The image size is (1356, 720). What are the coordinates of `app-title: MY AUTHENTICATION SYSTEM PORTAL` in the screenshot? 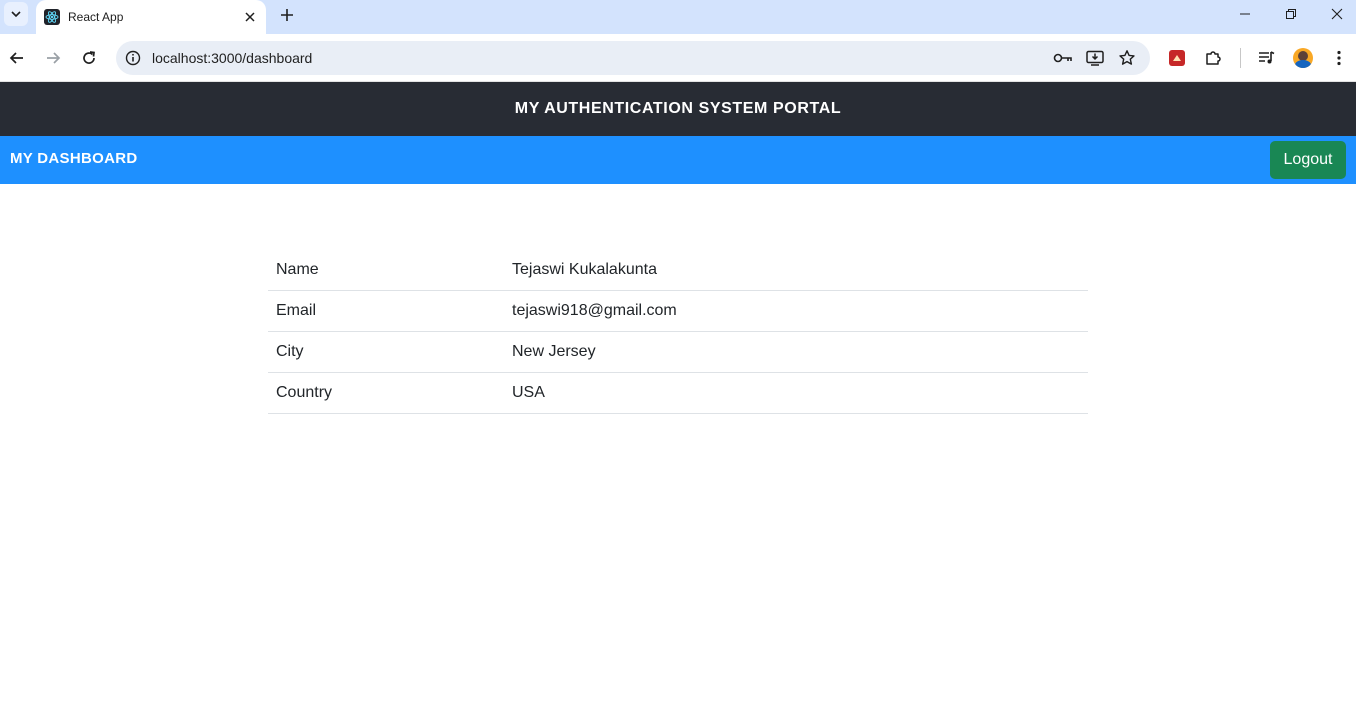 It's located at (678, 108).